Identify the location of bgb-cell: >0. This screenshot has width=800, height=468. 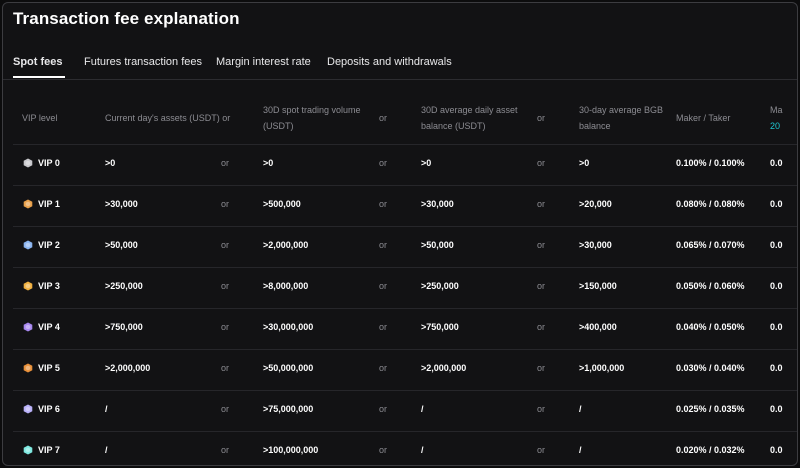
(584, 163).